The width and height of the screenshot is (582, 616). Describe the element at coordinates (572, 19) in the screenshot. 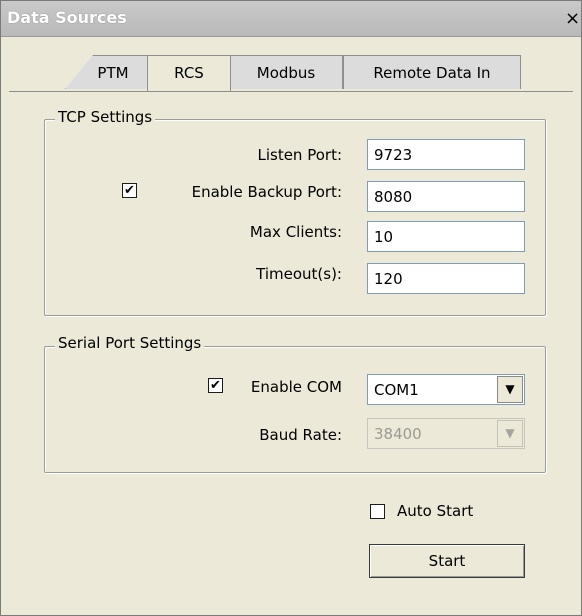

I see `close-icon: ×` at that location.